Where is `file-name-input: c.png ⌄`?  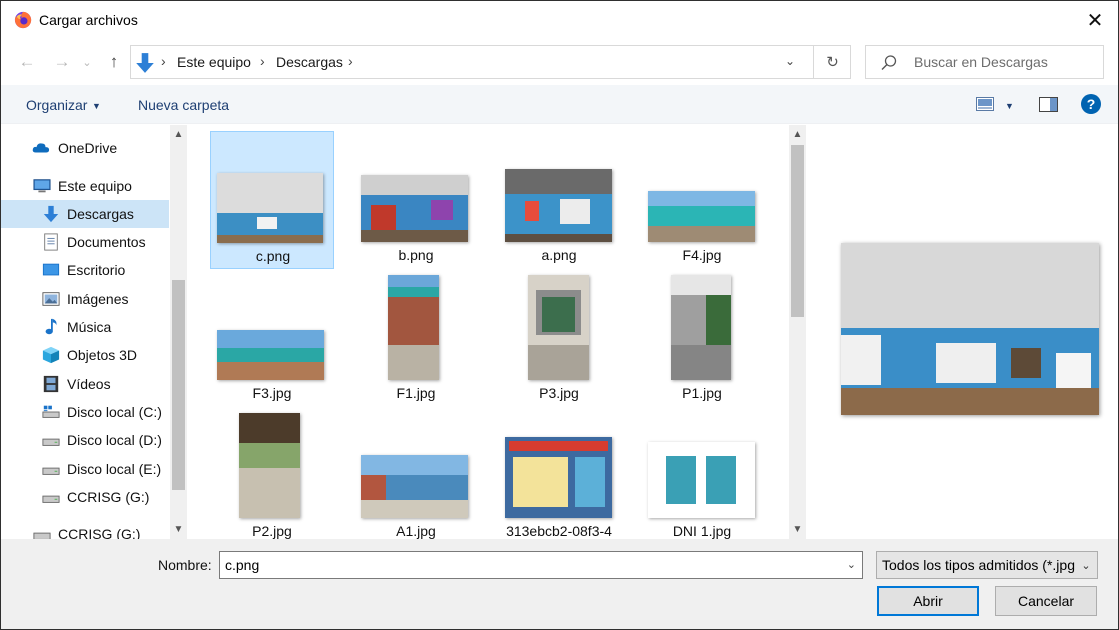
file-name-input: c.png ⌄ is located at coordinates (541, 565).